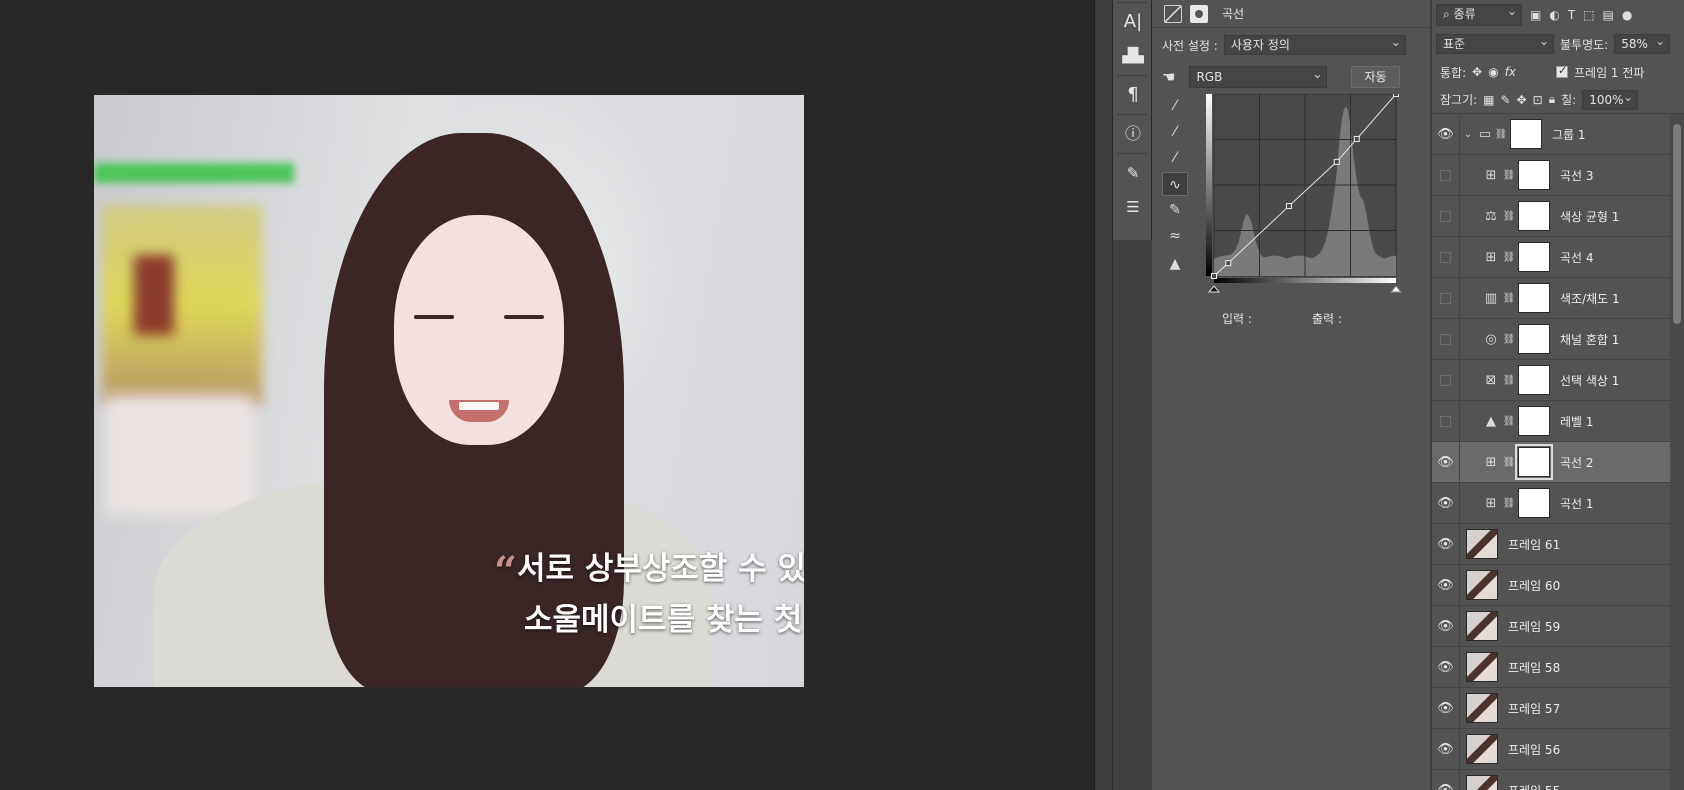 The height and width of the screenshot is (790, 1684). Describe the element at coordinates (1571, 15) in the screenshot. I see `type-filter-icon: T` at that location.